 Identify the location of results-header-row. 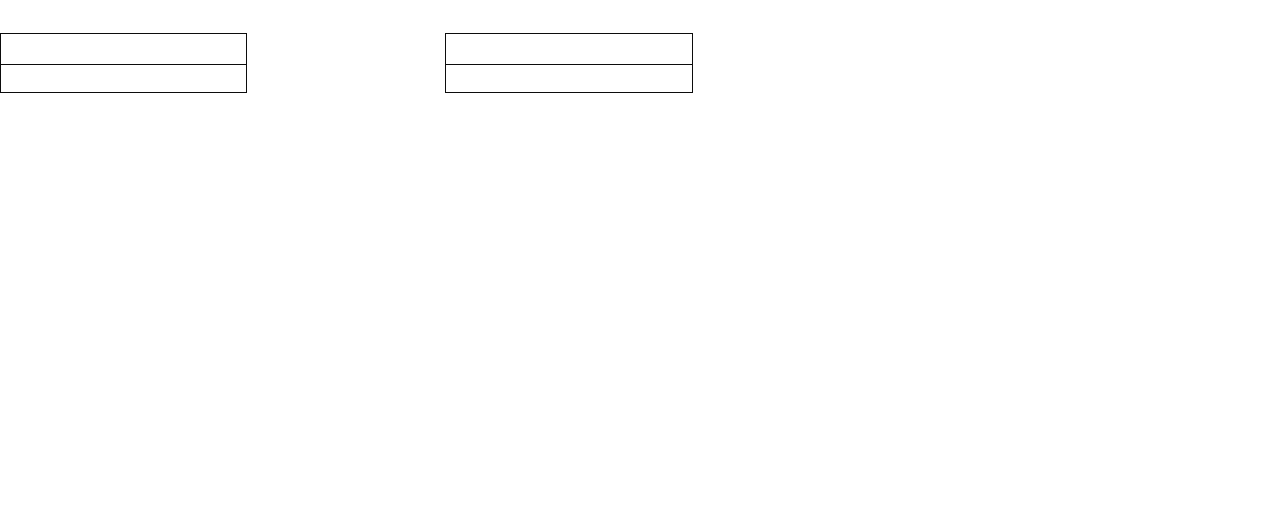
(1035, 126).